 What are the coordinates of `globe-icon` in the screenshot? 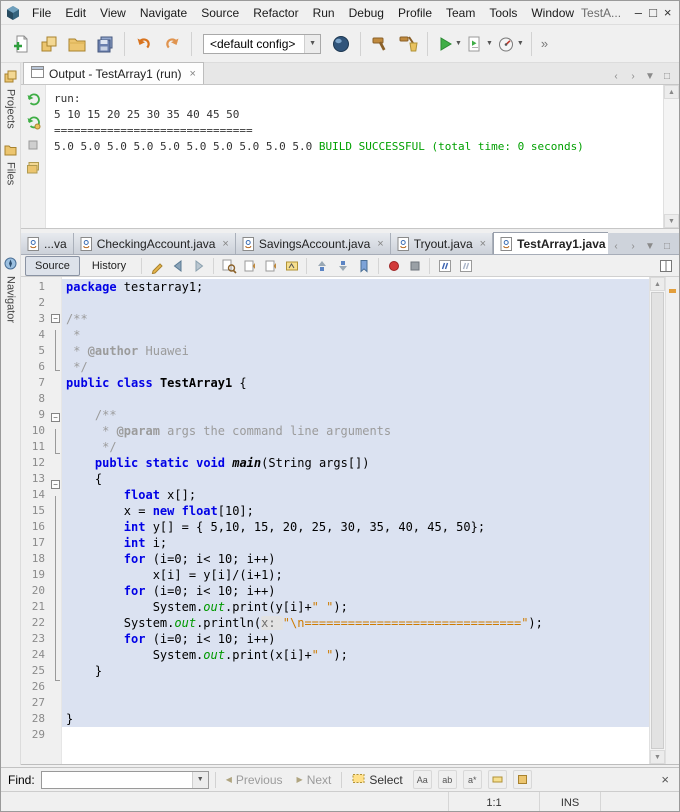 It's located at (341, 44).